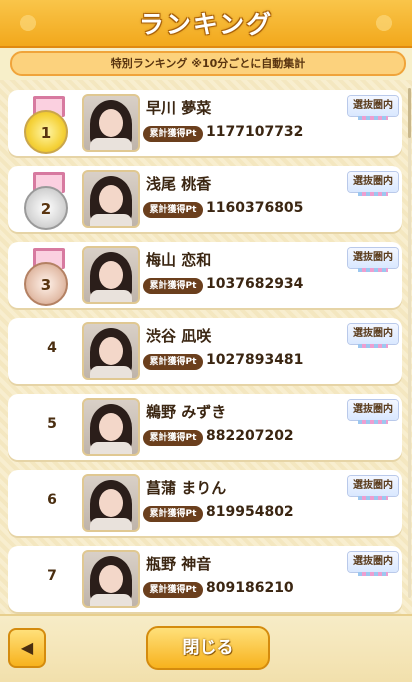 The height and width of the screenshot is (682, 412). What do you see at coordinates (179, 260) in the screenshot?
I see `member-name: 梅山 恋和` at bounding box center [179, 260].